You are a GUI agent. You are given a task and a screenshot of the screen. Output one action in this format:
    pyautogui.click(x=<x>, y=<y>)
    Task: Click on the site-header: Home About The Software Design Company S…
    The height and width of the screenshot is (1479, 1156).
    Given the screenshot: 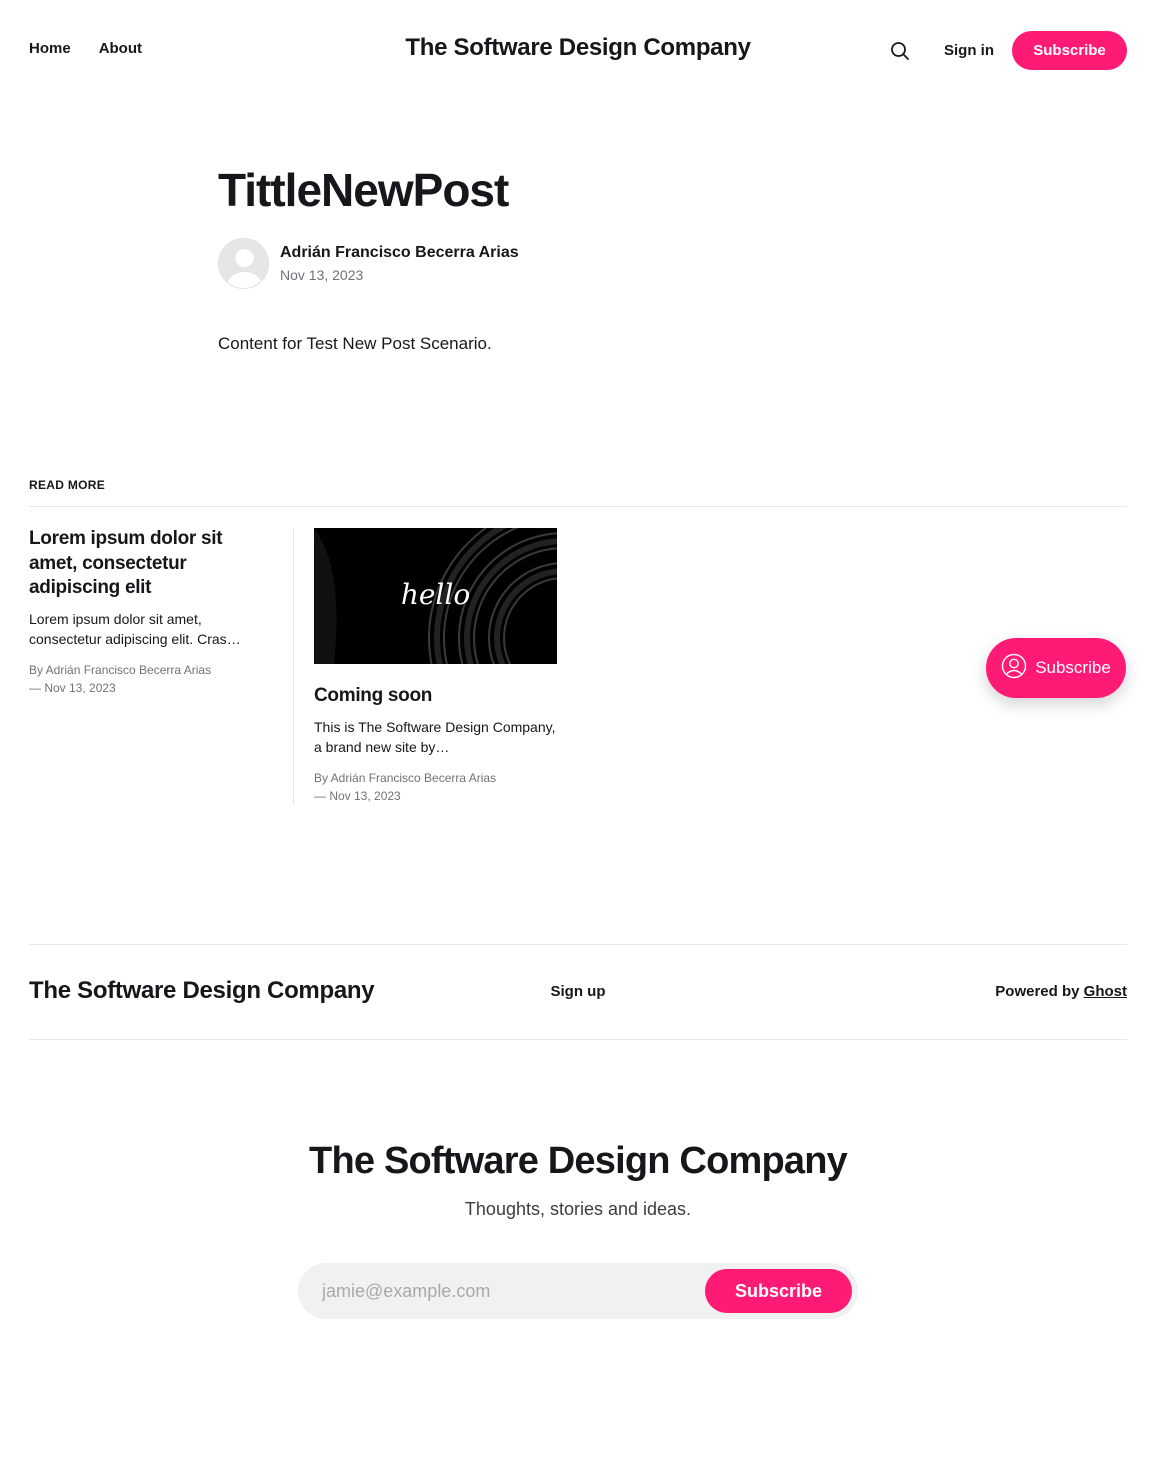 What is the action you would take?
    pyautogui.click(x=578, y=50)
    